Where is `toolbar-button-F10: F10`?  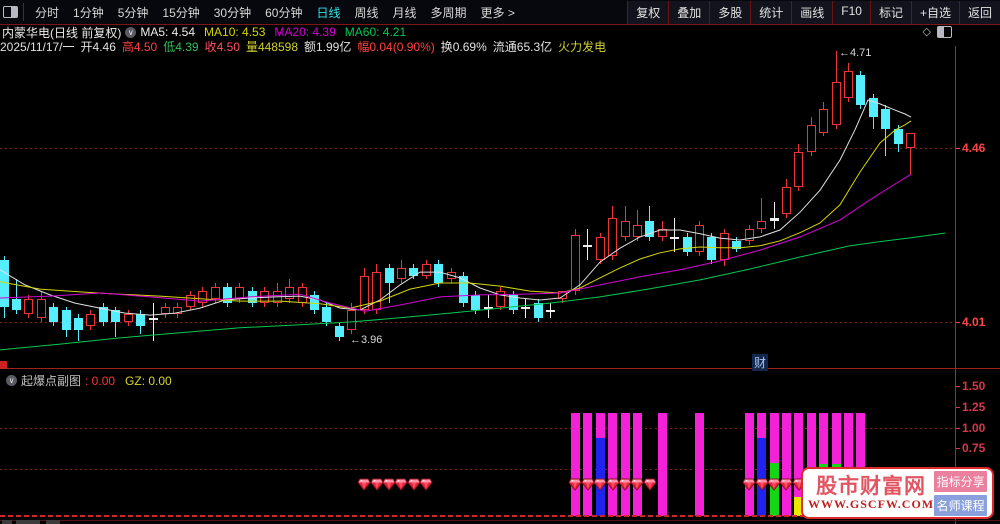
toolbar-button-F10: F10 is located at coordinates (851, 12).